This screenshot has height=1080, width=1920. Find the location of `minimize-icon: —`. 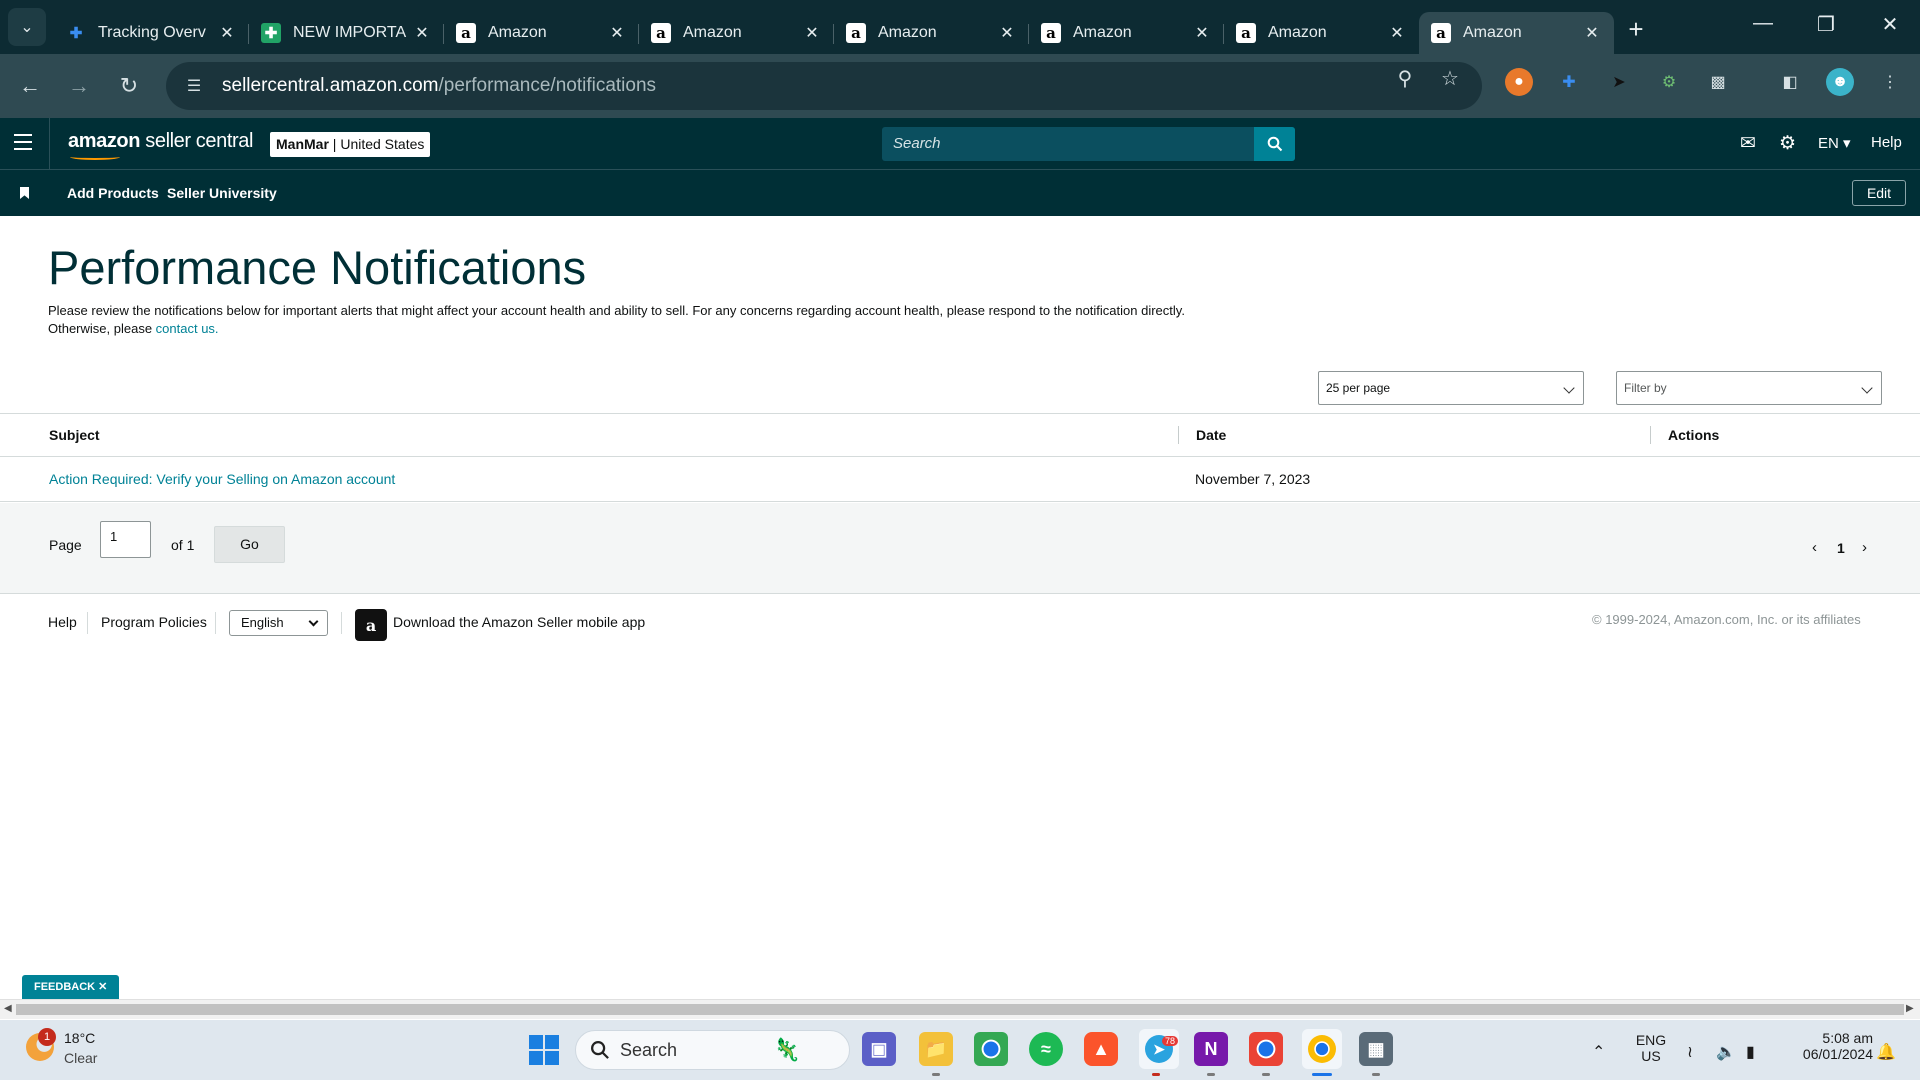

minimize-icon: — is located at coordinates (1763, 23).